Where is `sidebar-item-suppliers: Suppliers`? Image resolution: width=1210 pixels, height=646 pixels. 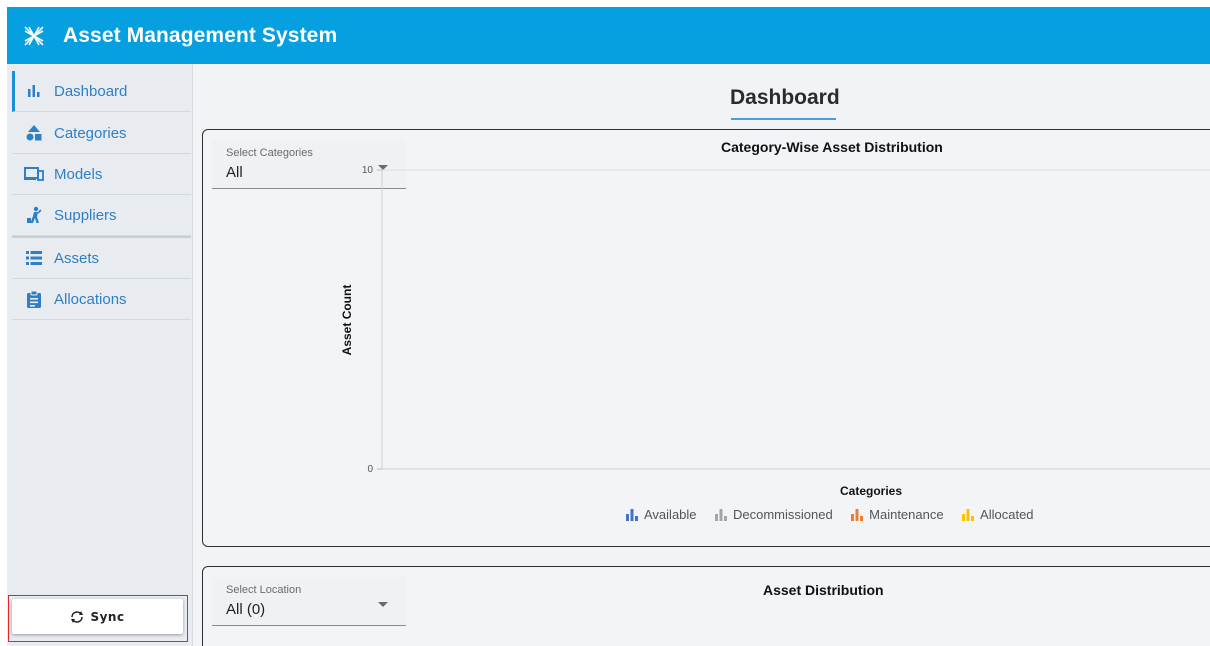
sidebar-item-suppliers: Suppliers is located at coordinates (101, 215).